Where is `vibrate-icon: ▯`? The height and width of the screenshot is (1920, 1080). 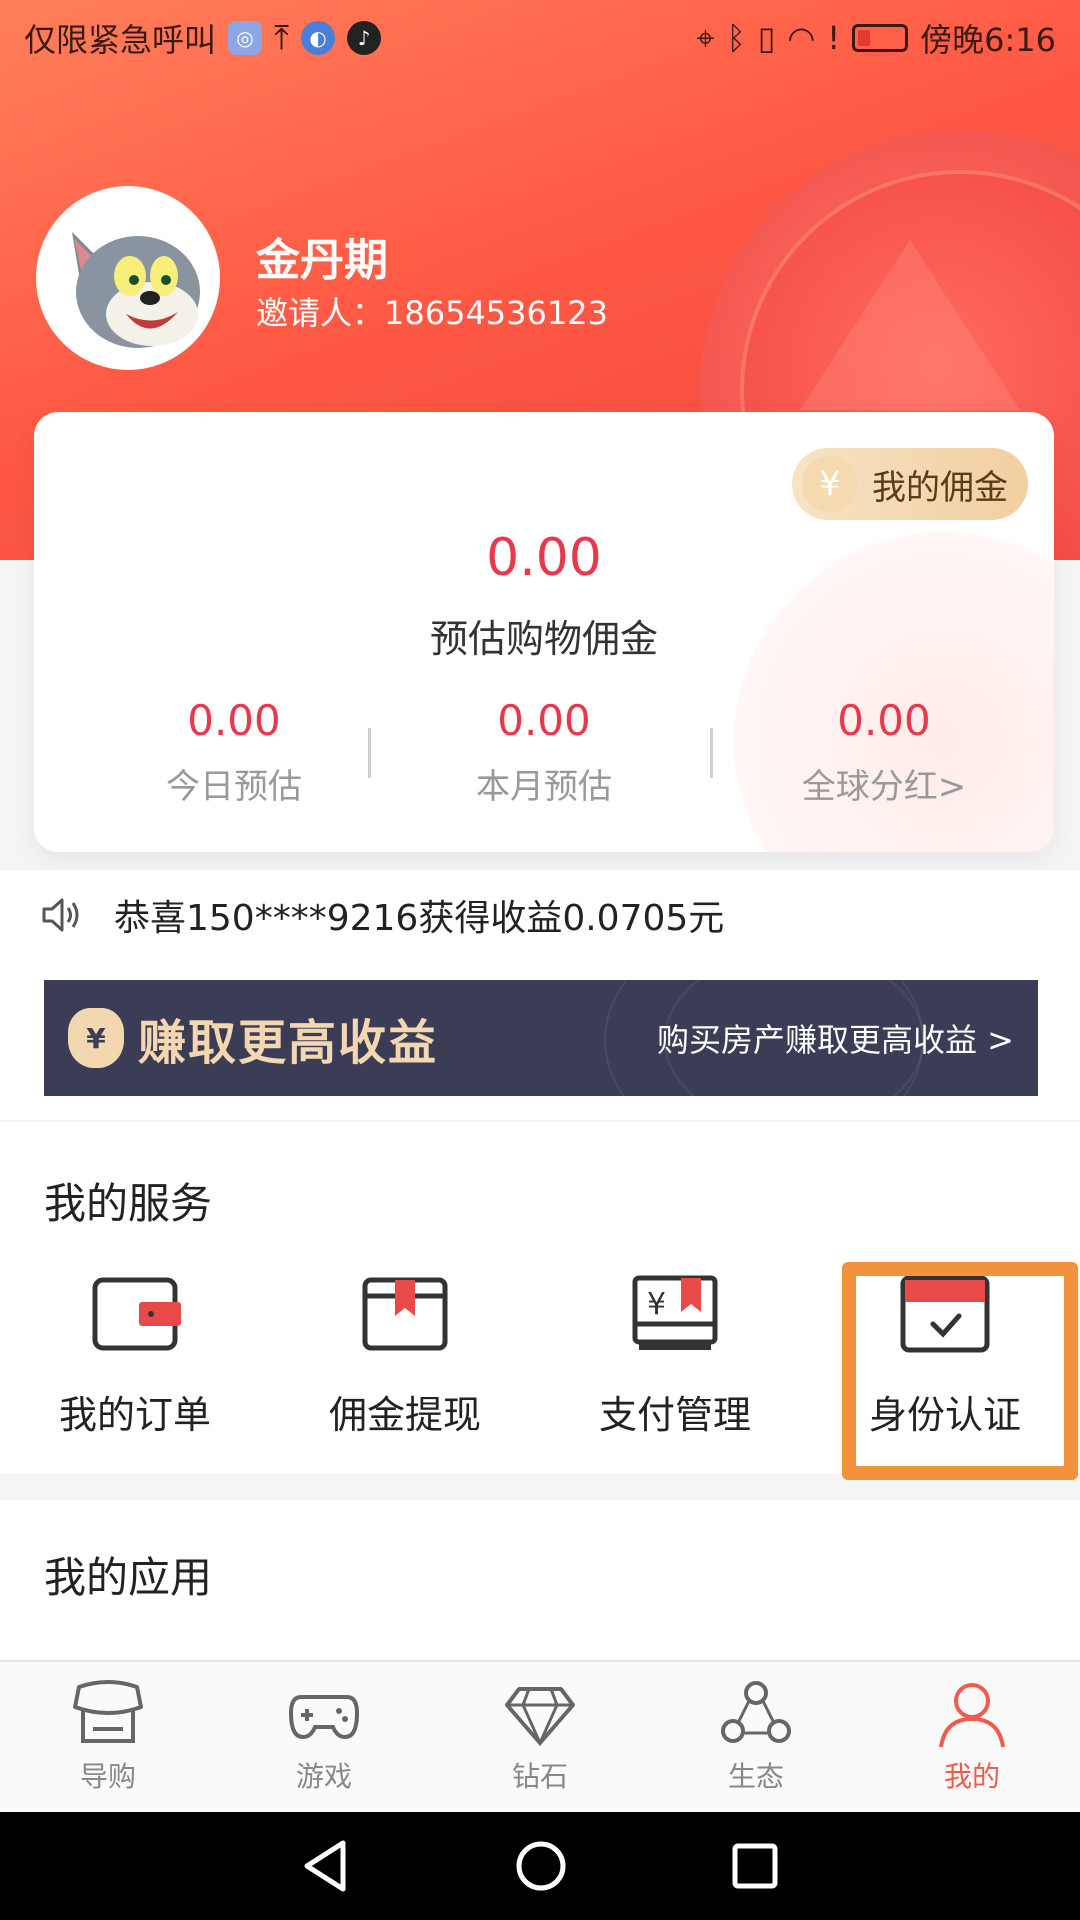
vibrate-icon: ▯ is located at coordinates (766, 38).